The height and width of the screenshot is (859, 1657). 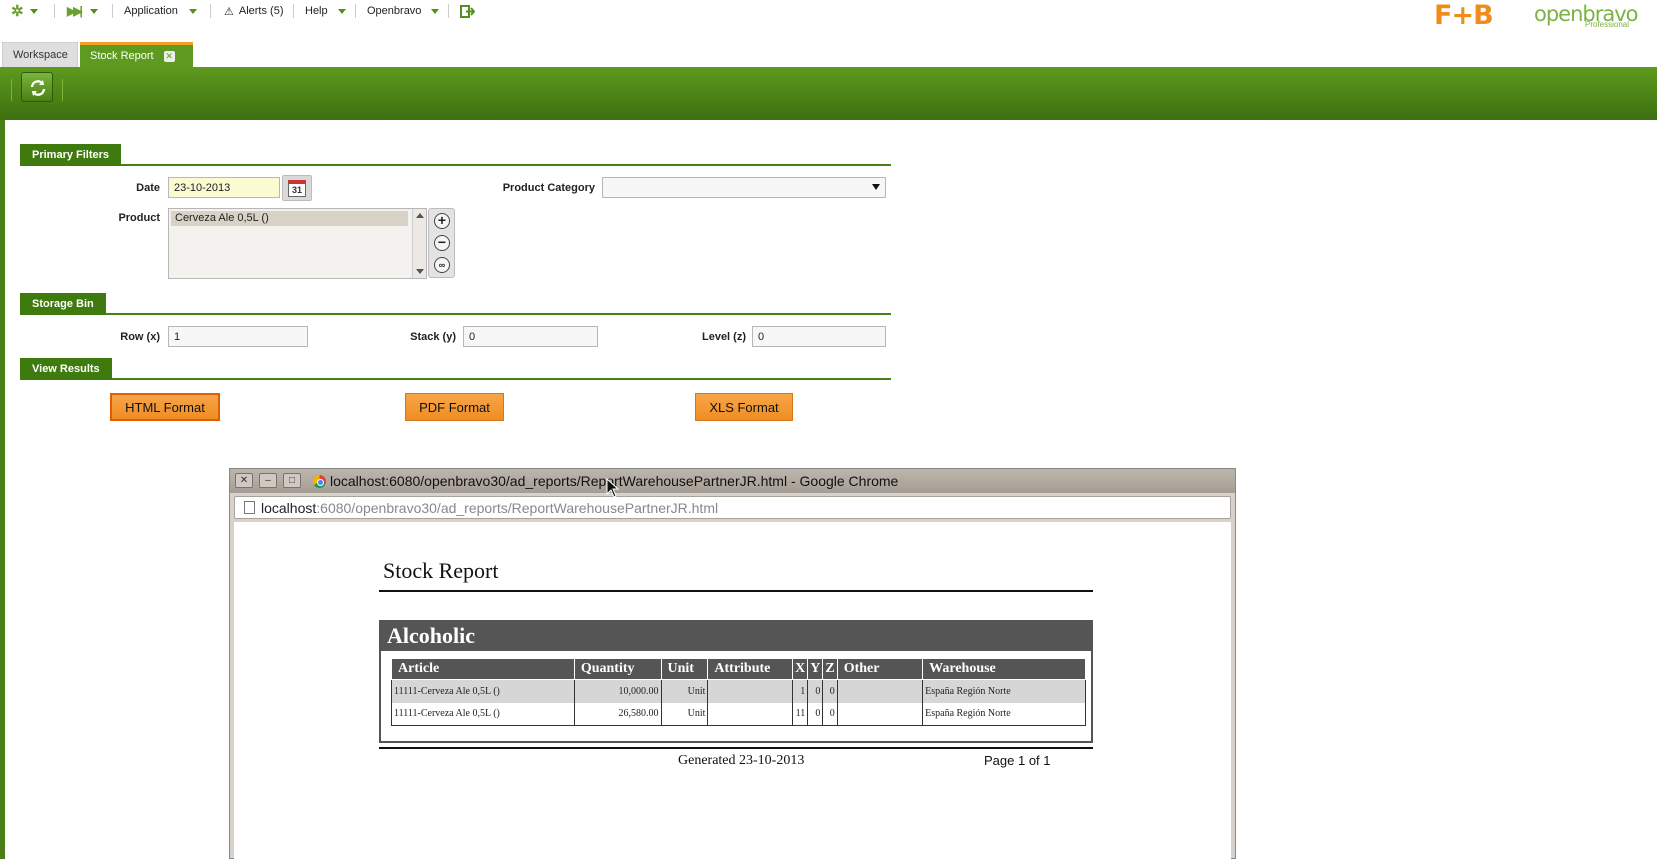 What do you see at coordinates (238, 336) in the screenshot?
I see `row-field` at bounding box center [238, 336].